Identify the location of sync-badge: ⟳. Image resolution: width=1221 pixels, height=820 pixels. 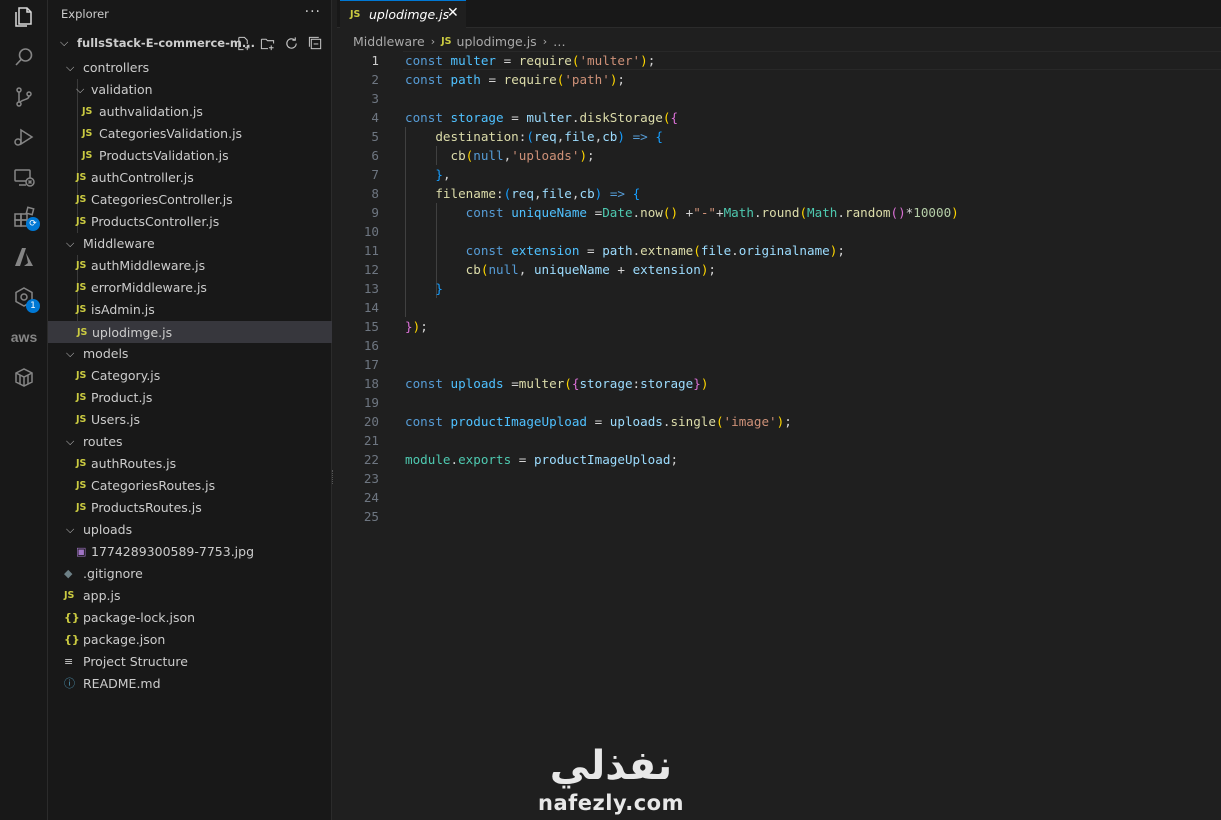
(33, 224).